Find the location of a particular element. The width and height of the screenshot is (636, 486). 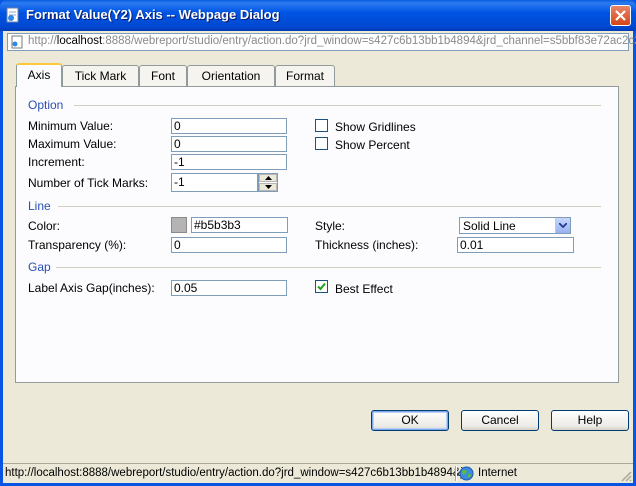

min-value-input: 0 is located at coordinates (229, 126).